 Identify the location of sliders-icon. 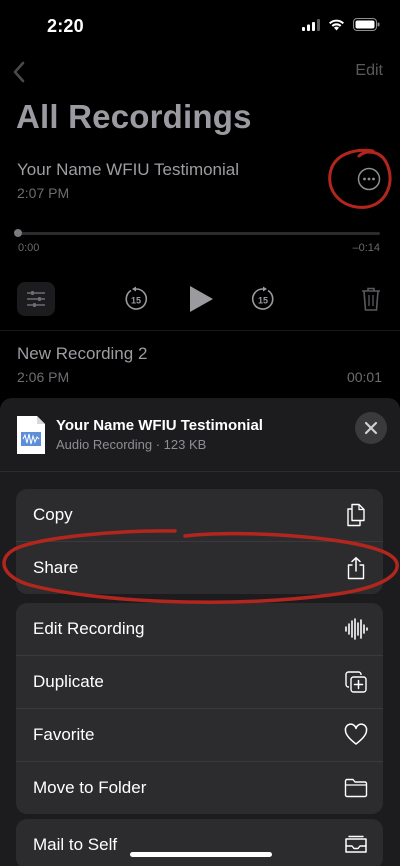
(36, 299).